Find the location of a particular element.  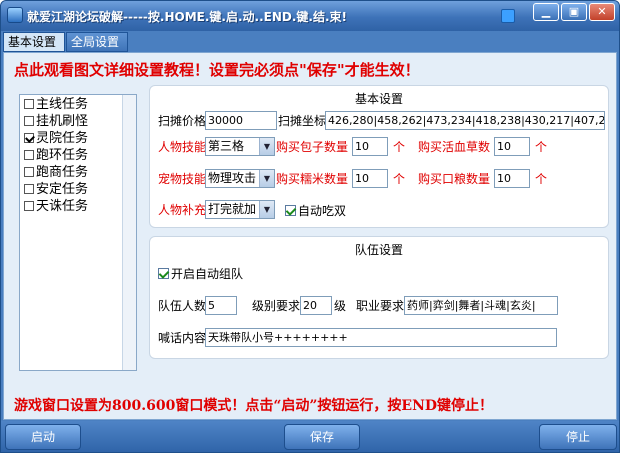

minimize-button: ▁ is located at coordinates (546, 12).